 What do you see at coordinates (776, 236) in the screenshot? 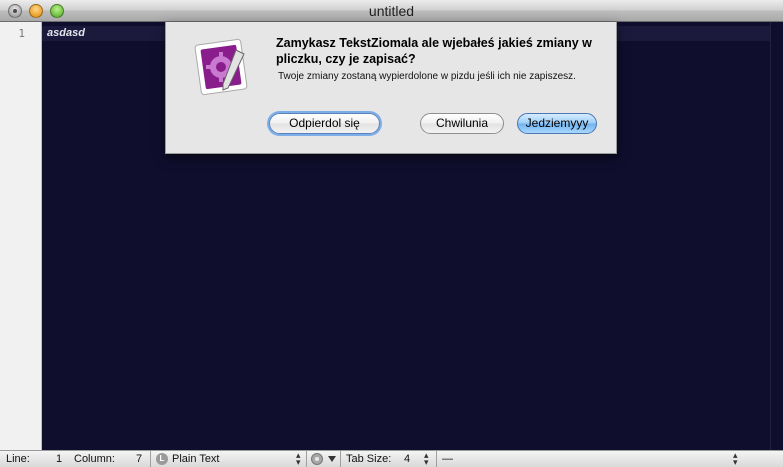
I see `vertical-scrollbar` at bounding box center [776, 236].